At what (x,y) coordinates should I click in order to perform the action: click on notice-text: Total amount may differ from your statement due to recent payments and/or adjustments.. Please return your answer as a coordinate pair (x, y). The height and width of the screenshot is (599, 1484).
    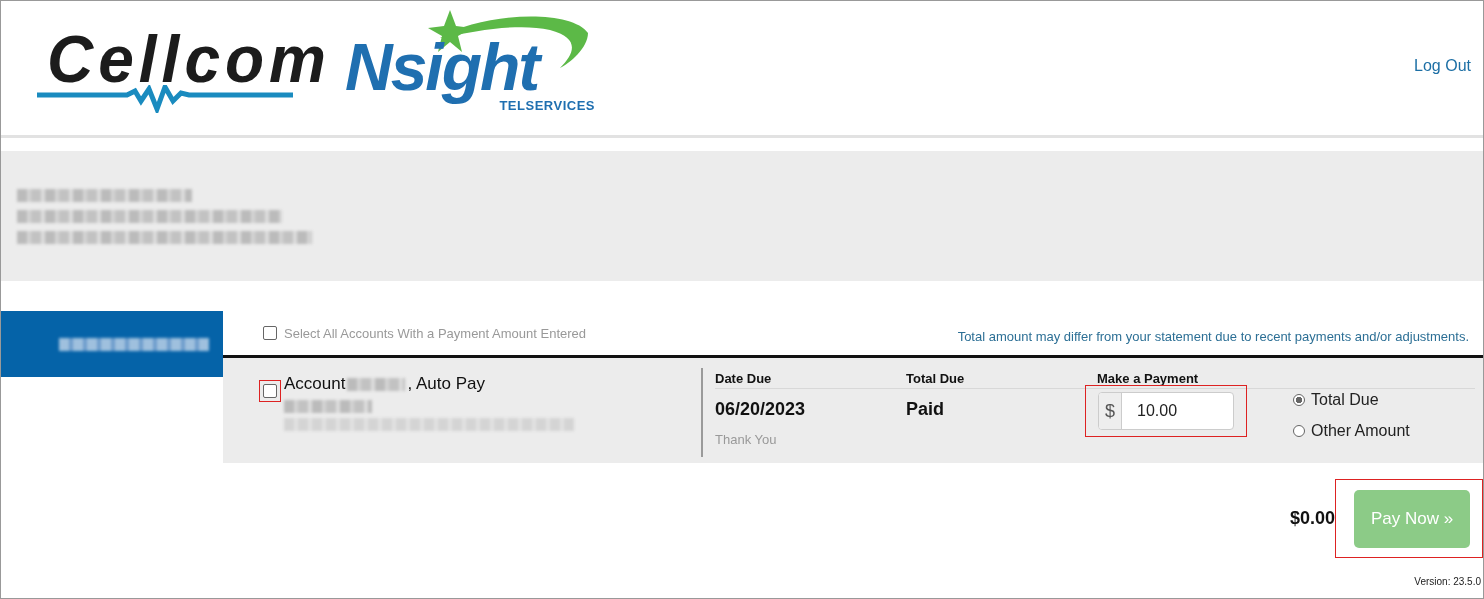
    Looking at the image, I should click on (1213, 336).